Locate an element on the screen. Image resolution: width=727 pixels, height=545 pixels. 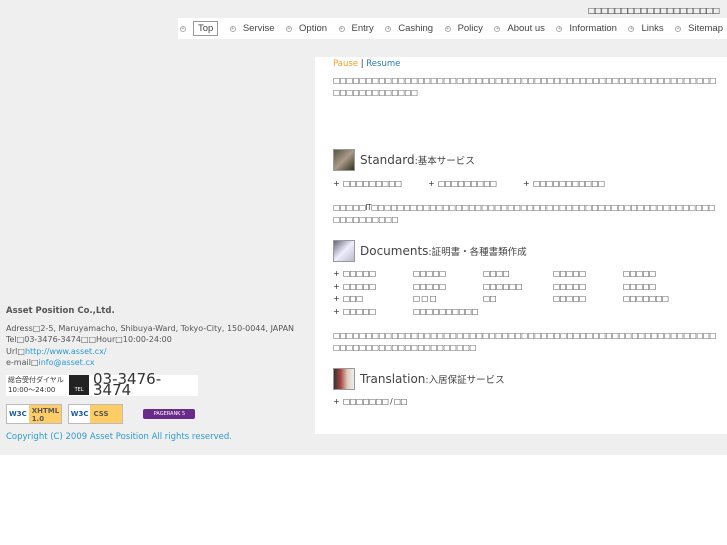
nav-label: Information is located at coordinates (593, 28).